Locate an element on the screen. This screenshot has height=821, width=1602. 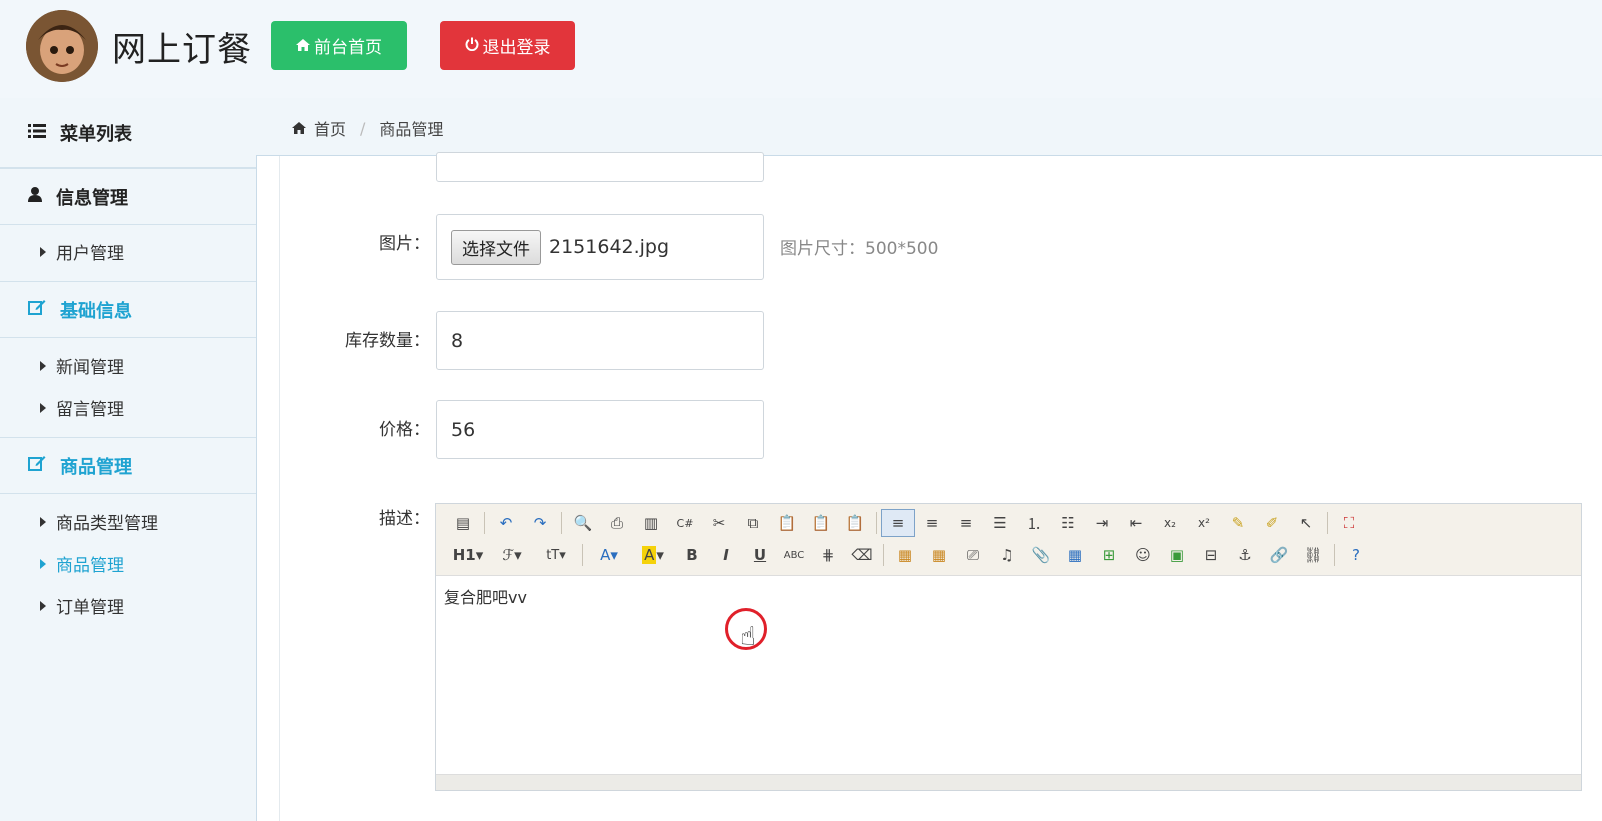
help-icon: ? is located at coordinates (1356, 555).